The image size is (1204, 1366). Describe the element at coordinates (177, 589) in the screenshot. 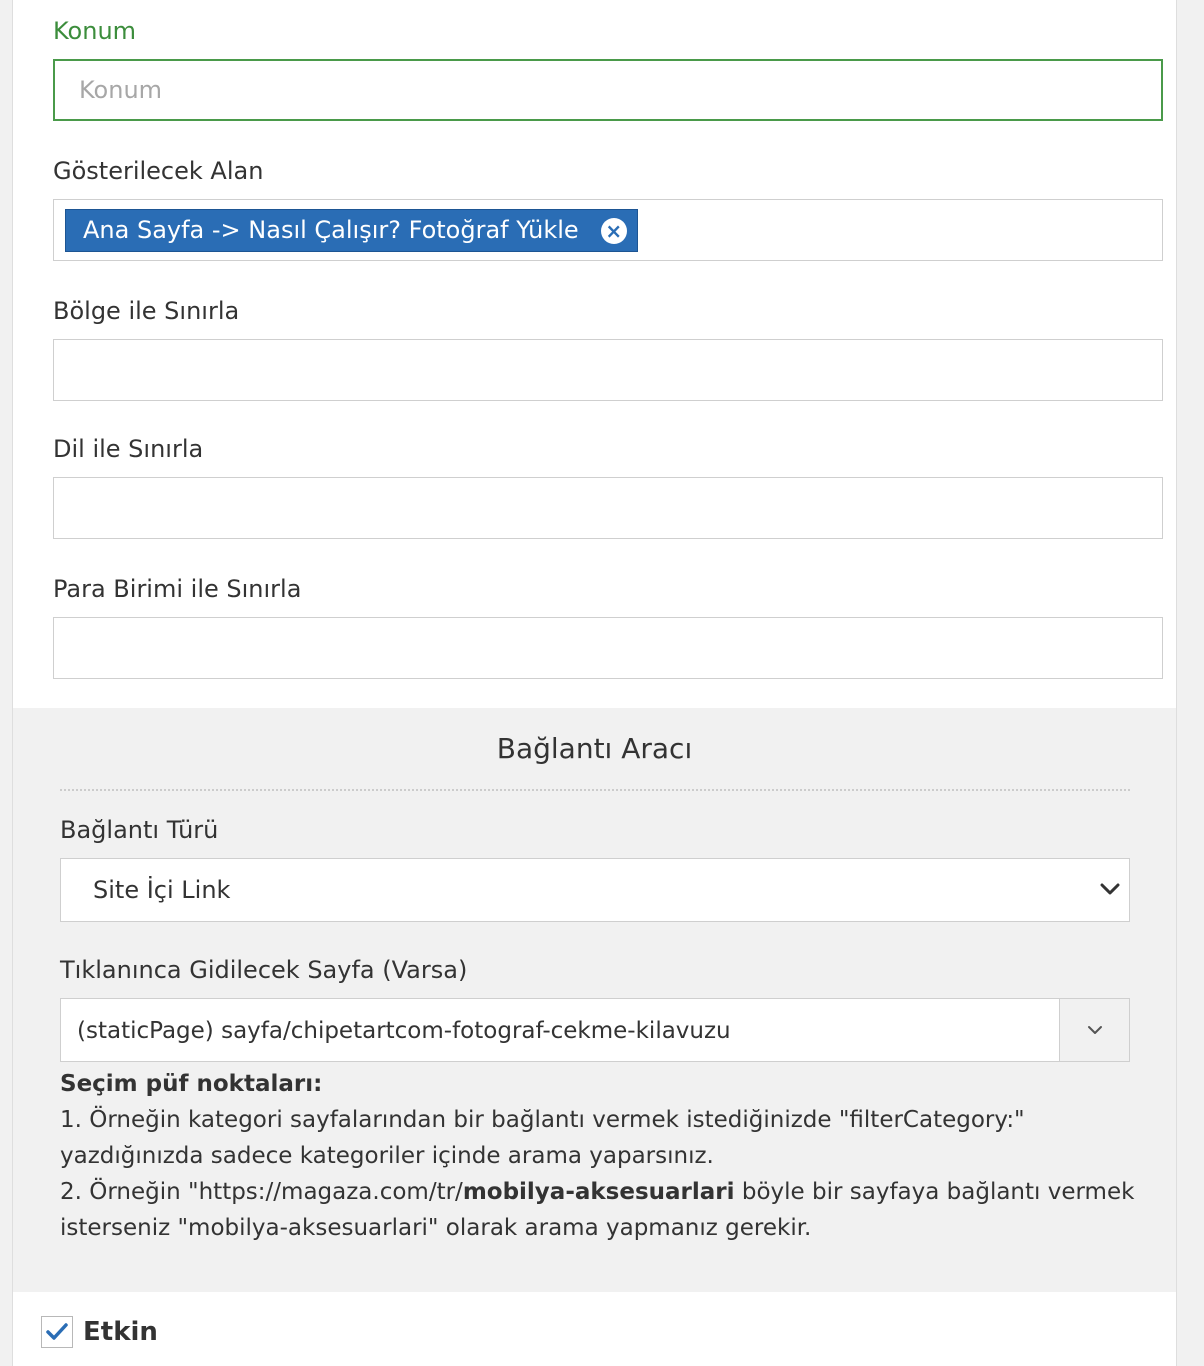

I see `para-birimi-label: Para Birimi ile Sınırla` at that location.